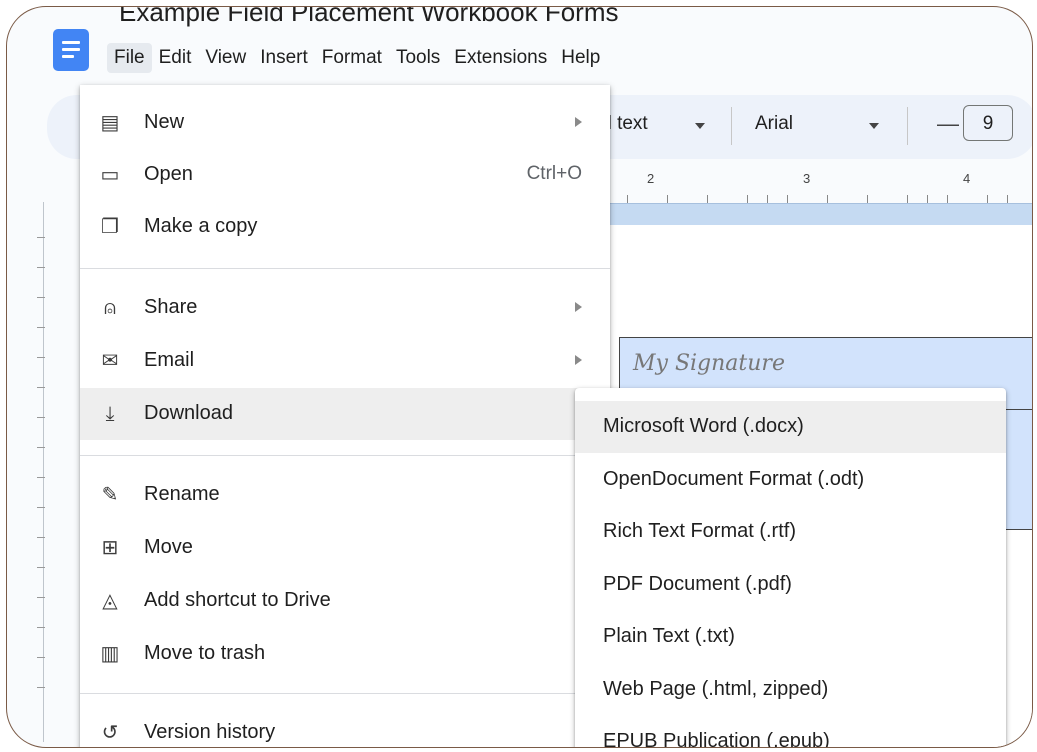 The image size is (1037, 752). I want to click on menu-item-label: EPUB Publication (.epub), so click(716, 739).